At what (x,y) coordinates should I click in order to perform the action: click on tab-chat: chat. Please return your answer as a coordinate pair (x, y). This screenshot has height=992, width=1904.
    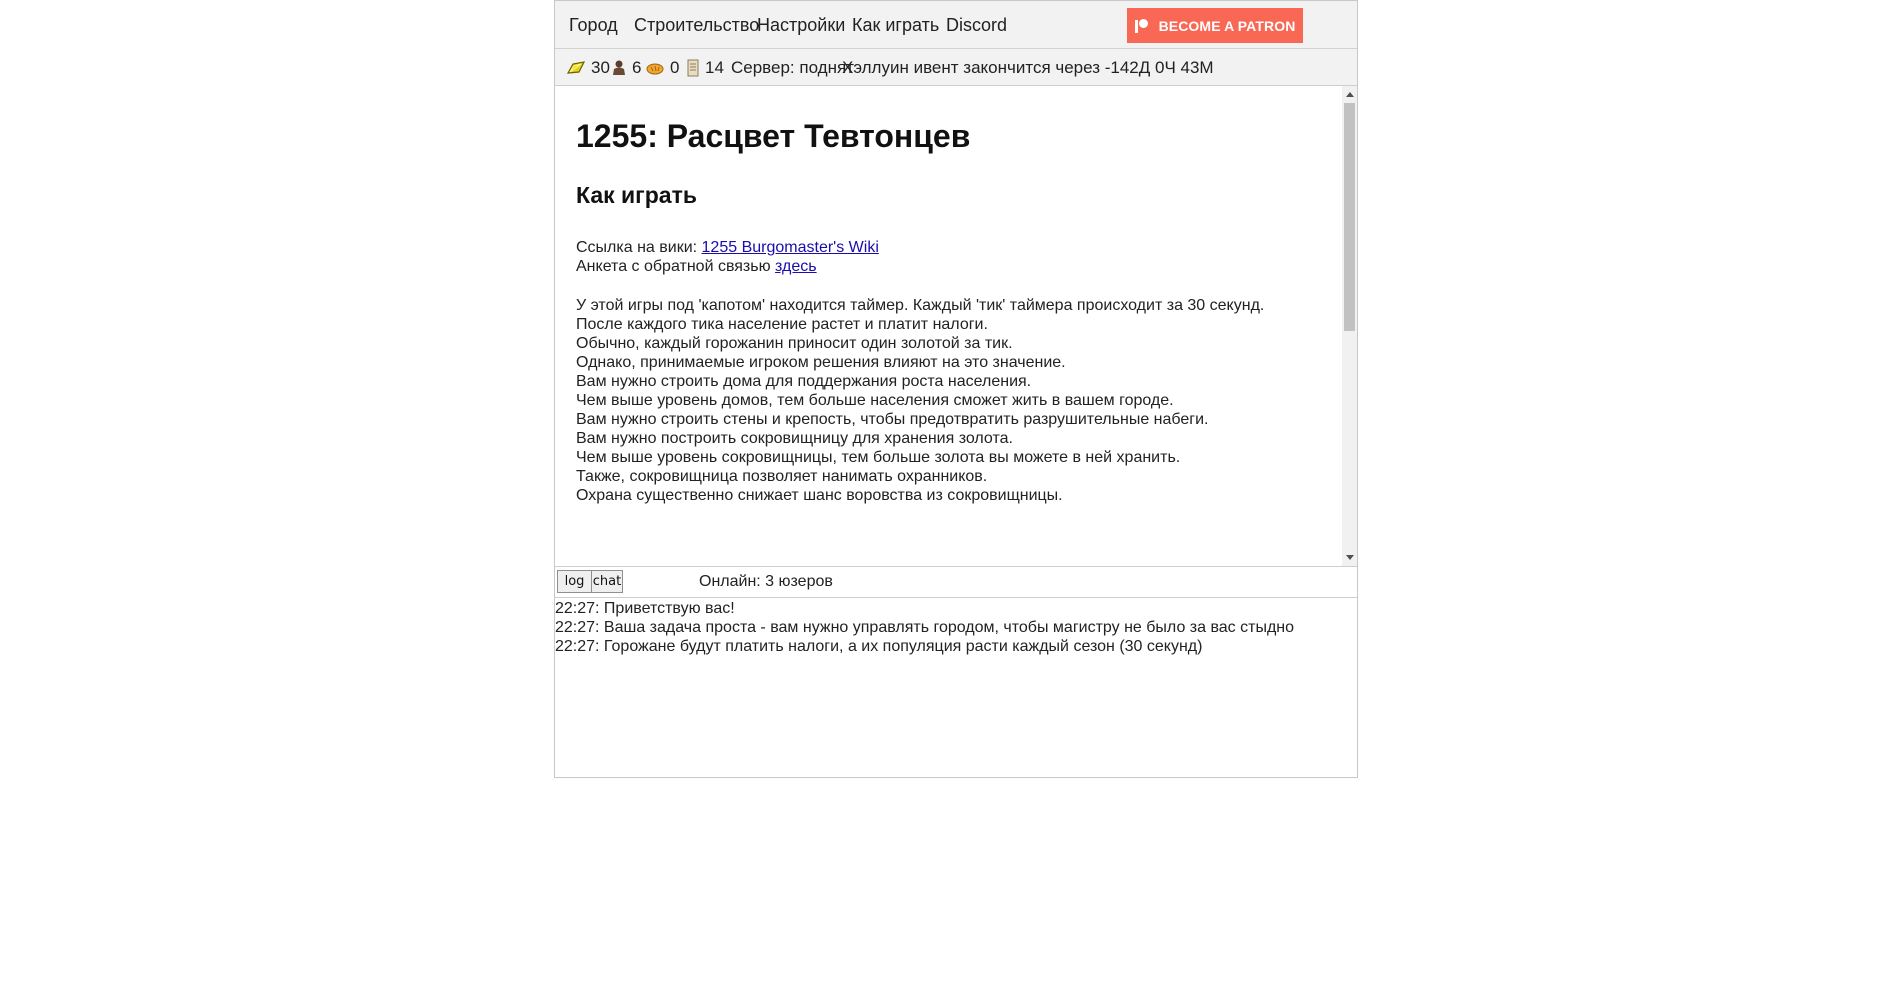
    Looking at the image, I should click on (607, 581).